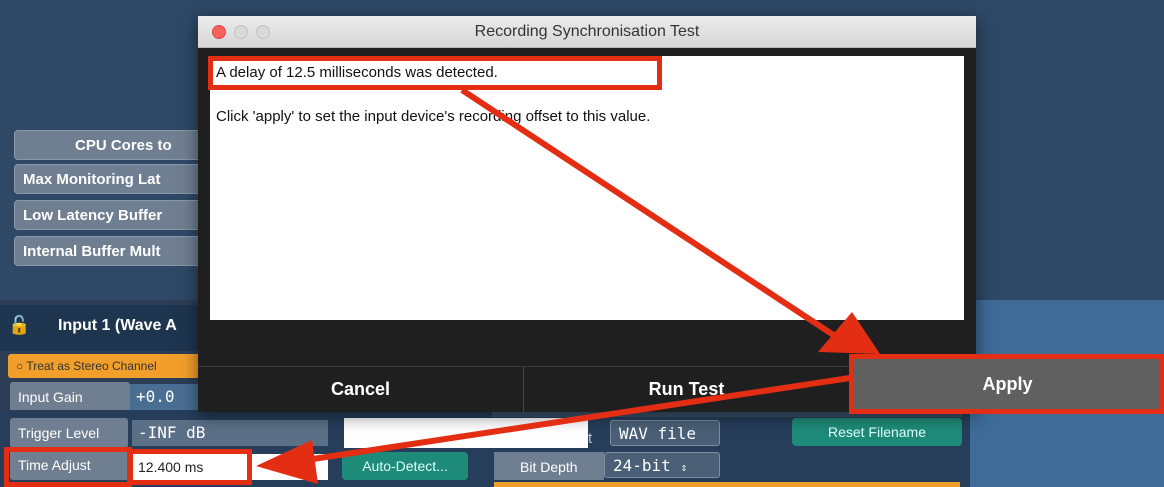  I want to click on arrow-head-to-time-adjust, so click(287, 462).